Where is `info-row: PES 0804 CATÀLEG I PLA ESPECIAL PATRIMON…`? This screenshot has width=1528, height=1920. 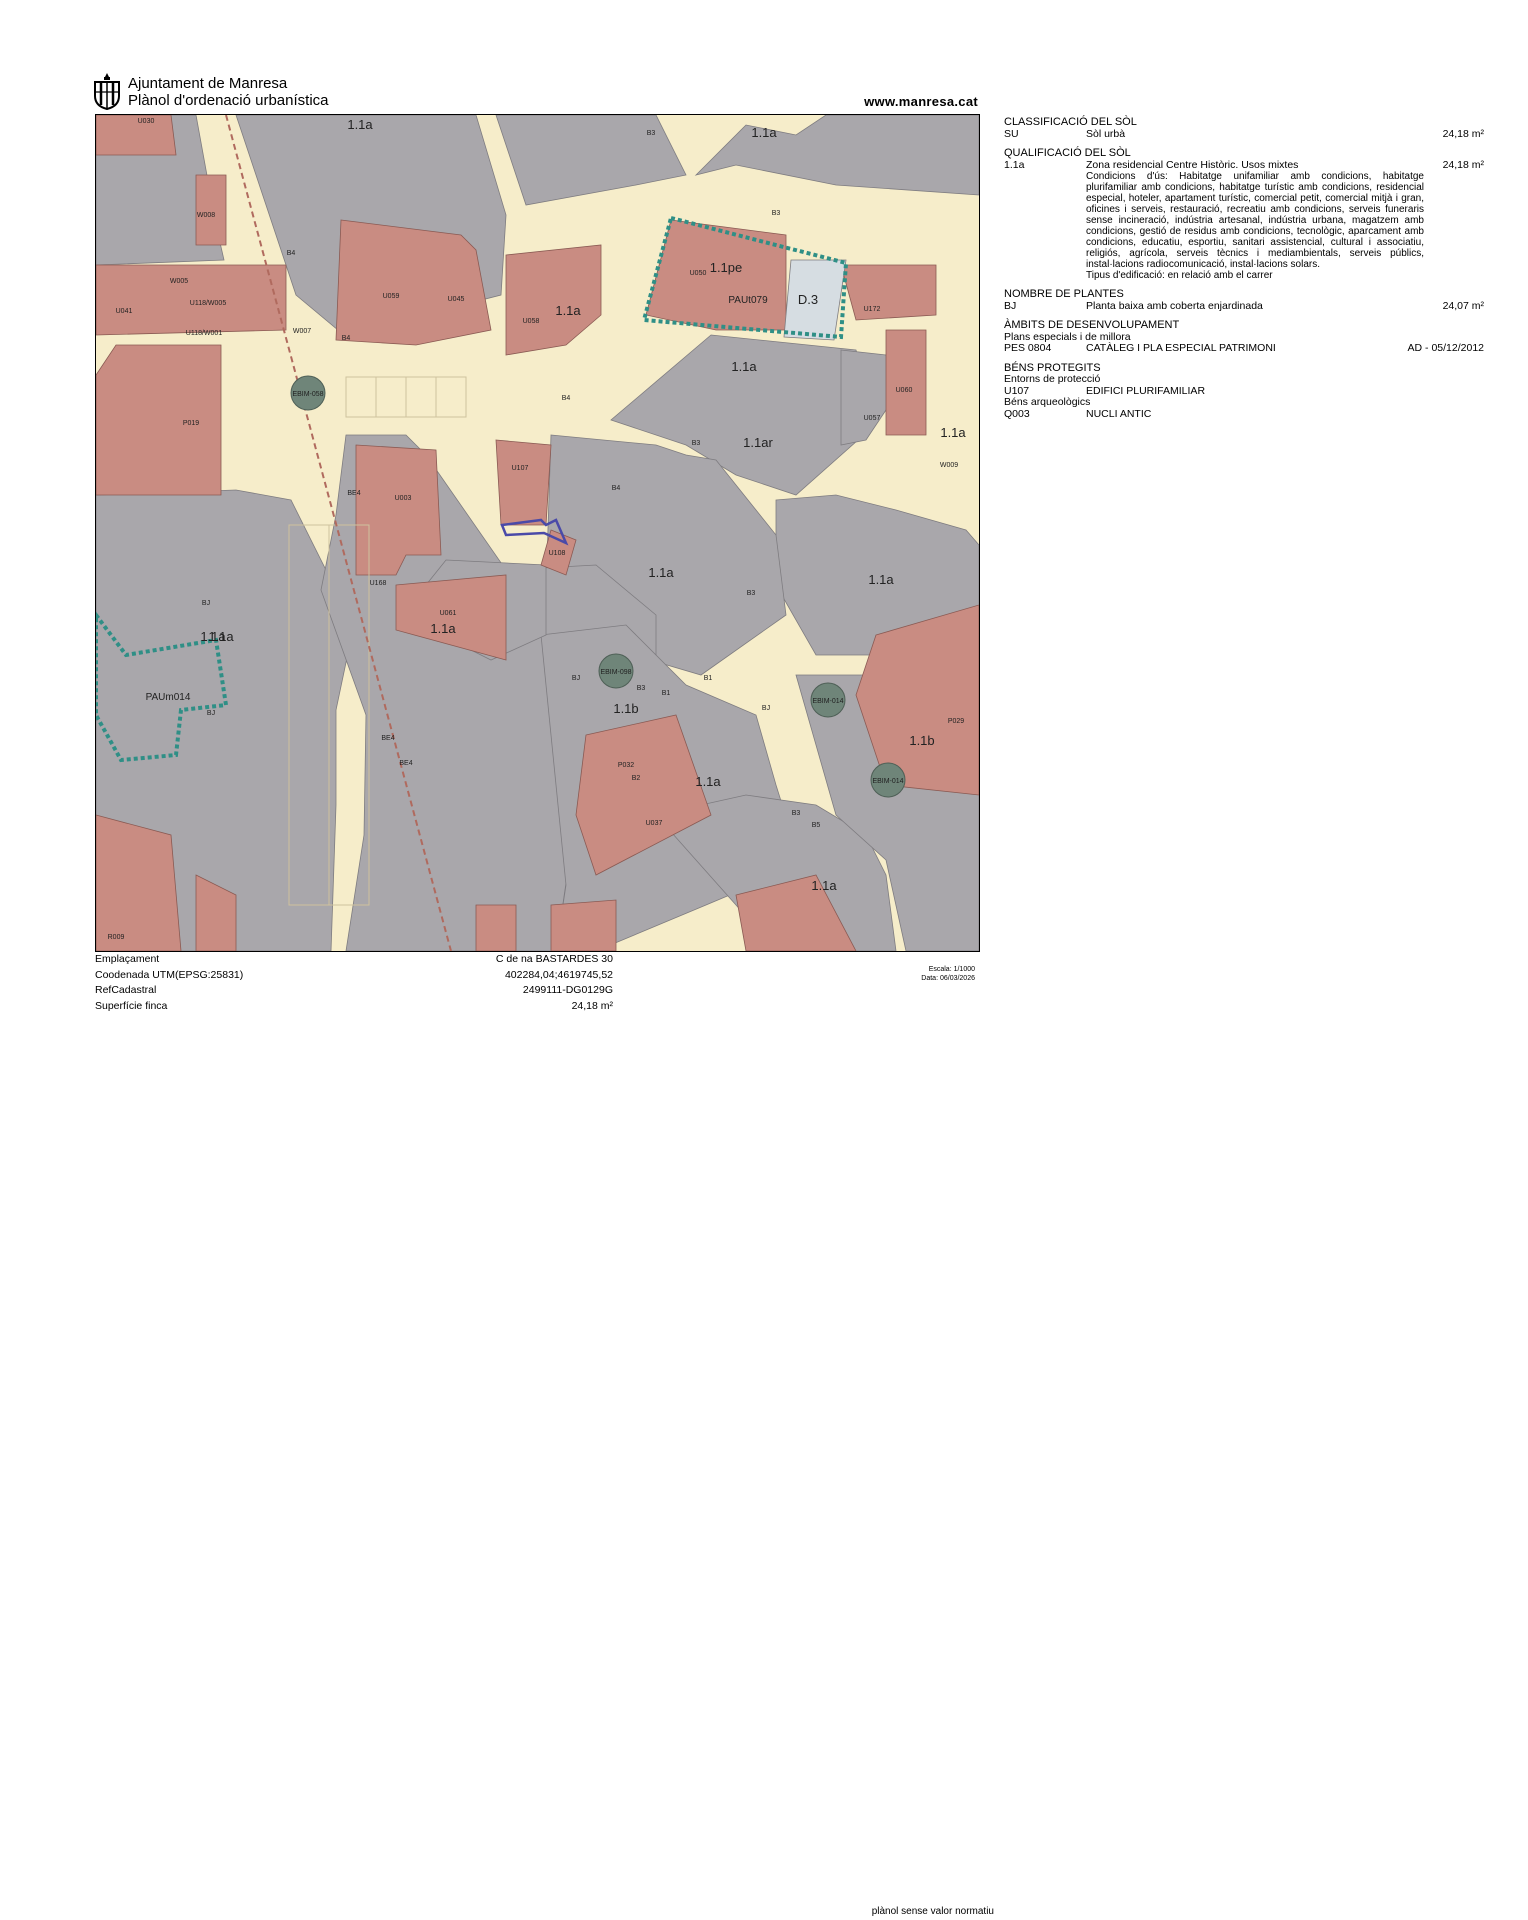
info-row: PES 0804 CATÀLEG I PLA ESPECIAL PATRIMON… is located at coordinates (1244, 348).